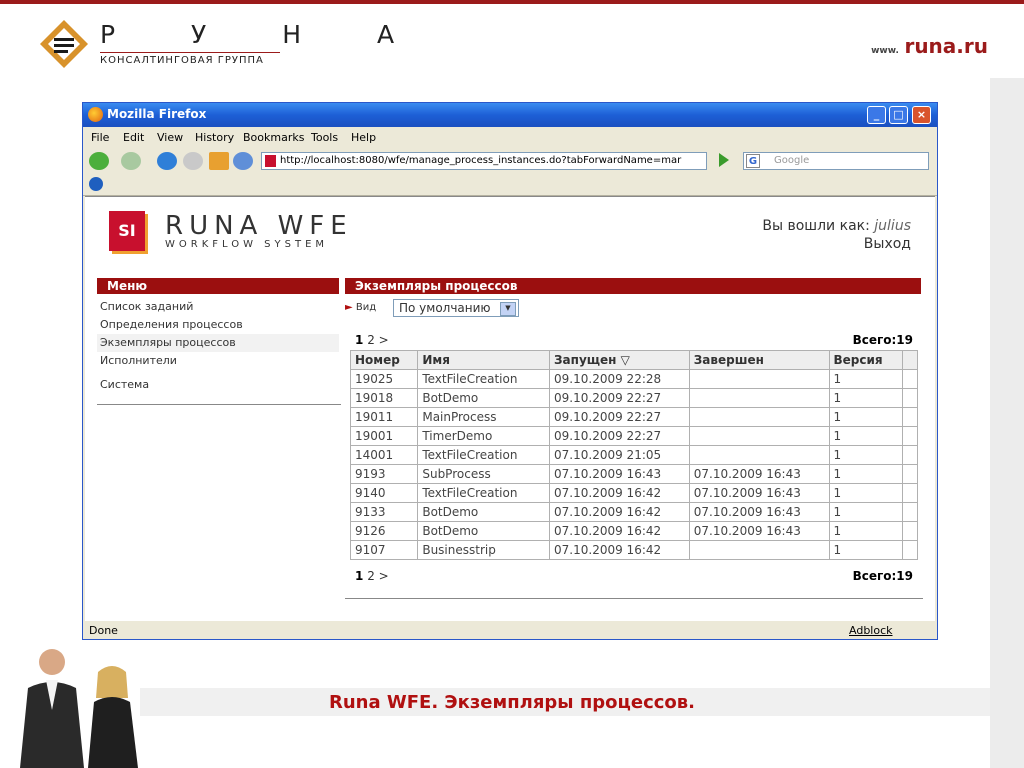 The height and width of the screenshot is (768, 1024). What do you see at coordinates (99, 161) in the screenshot?
I see `back-icon` at bounding box center [99, 161].